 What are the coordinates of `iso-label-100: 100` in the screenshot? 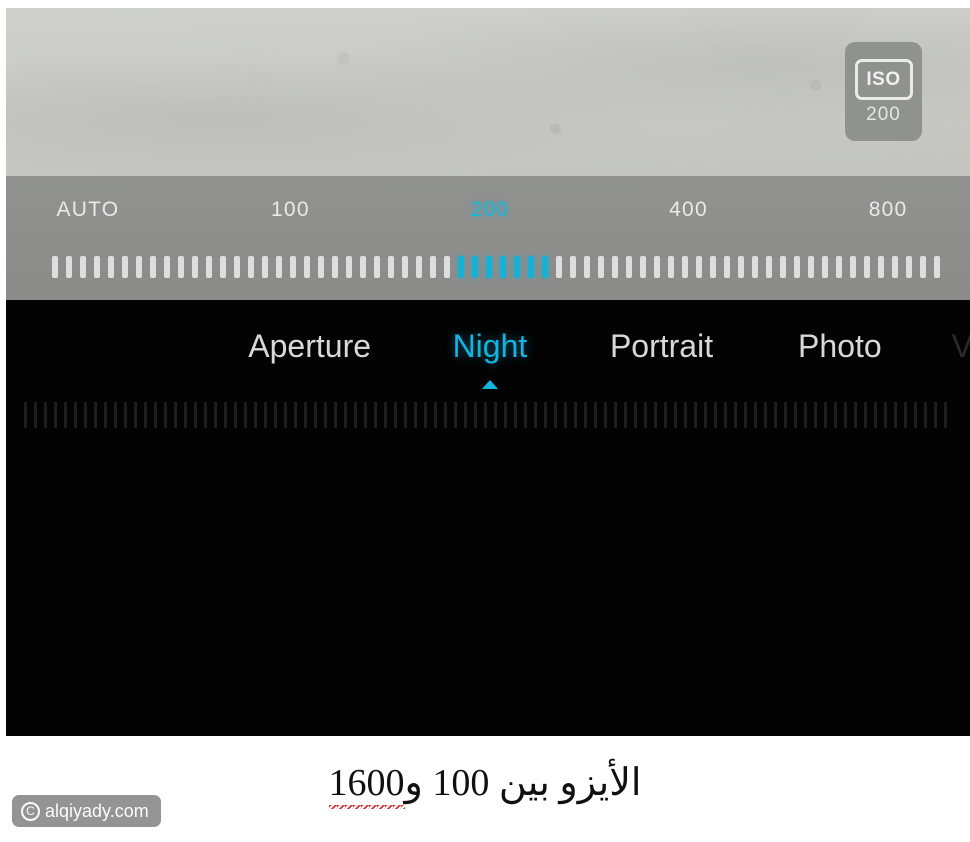 It's located at (290, 210).